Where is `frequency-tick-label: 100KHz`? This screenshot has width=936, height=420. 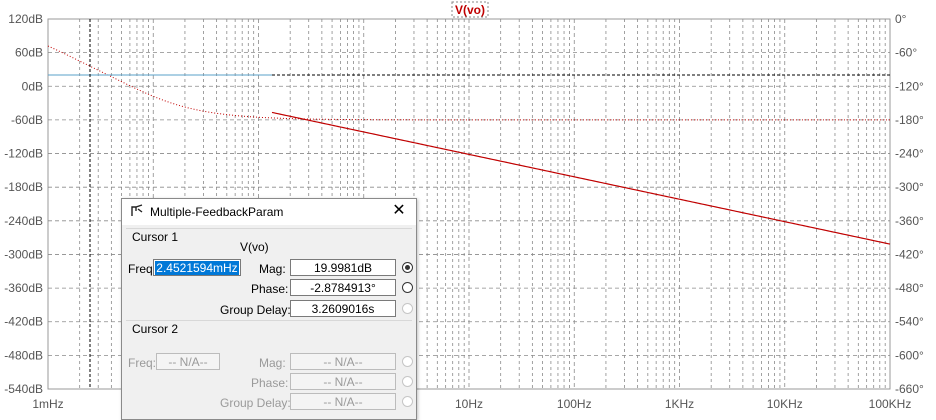 frequency-tick-label: 100KHz is located at coordinates (890, 404).